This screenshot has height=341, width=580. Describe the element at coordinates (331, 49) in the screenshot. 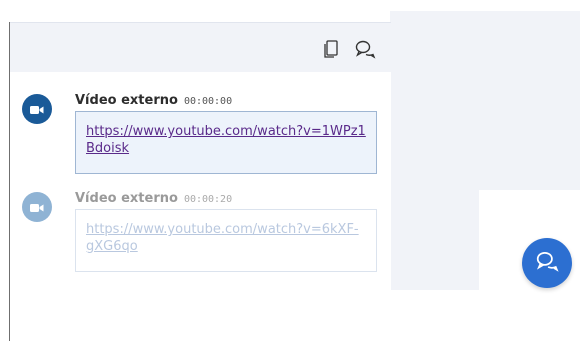

I see `copy-icon` at that location.